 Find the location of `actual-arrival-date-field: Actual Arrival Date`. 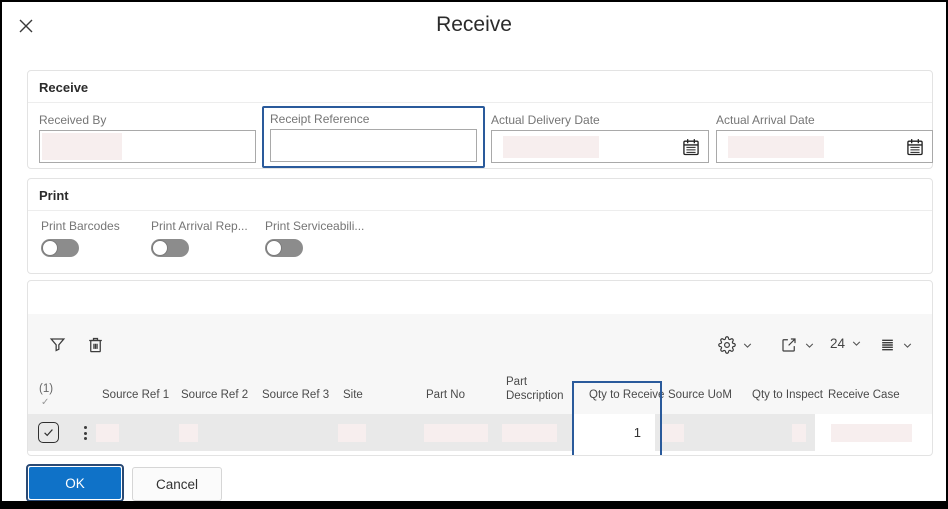

actual-arrival-date-field: Actual Arrival Date is located at coordinates (824, 138).